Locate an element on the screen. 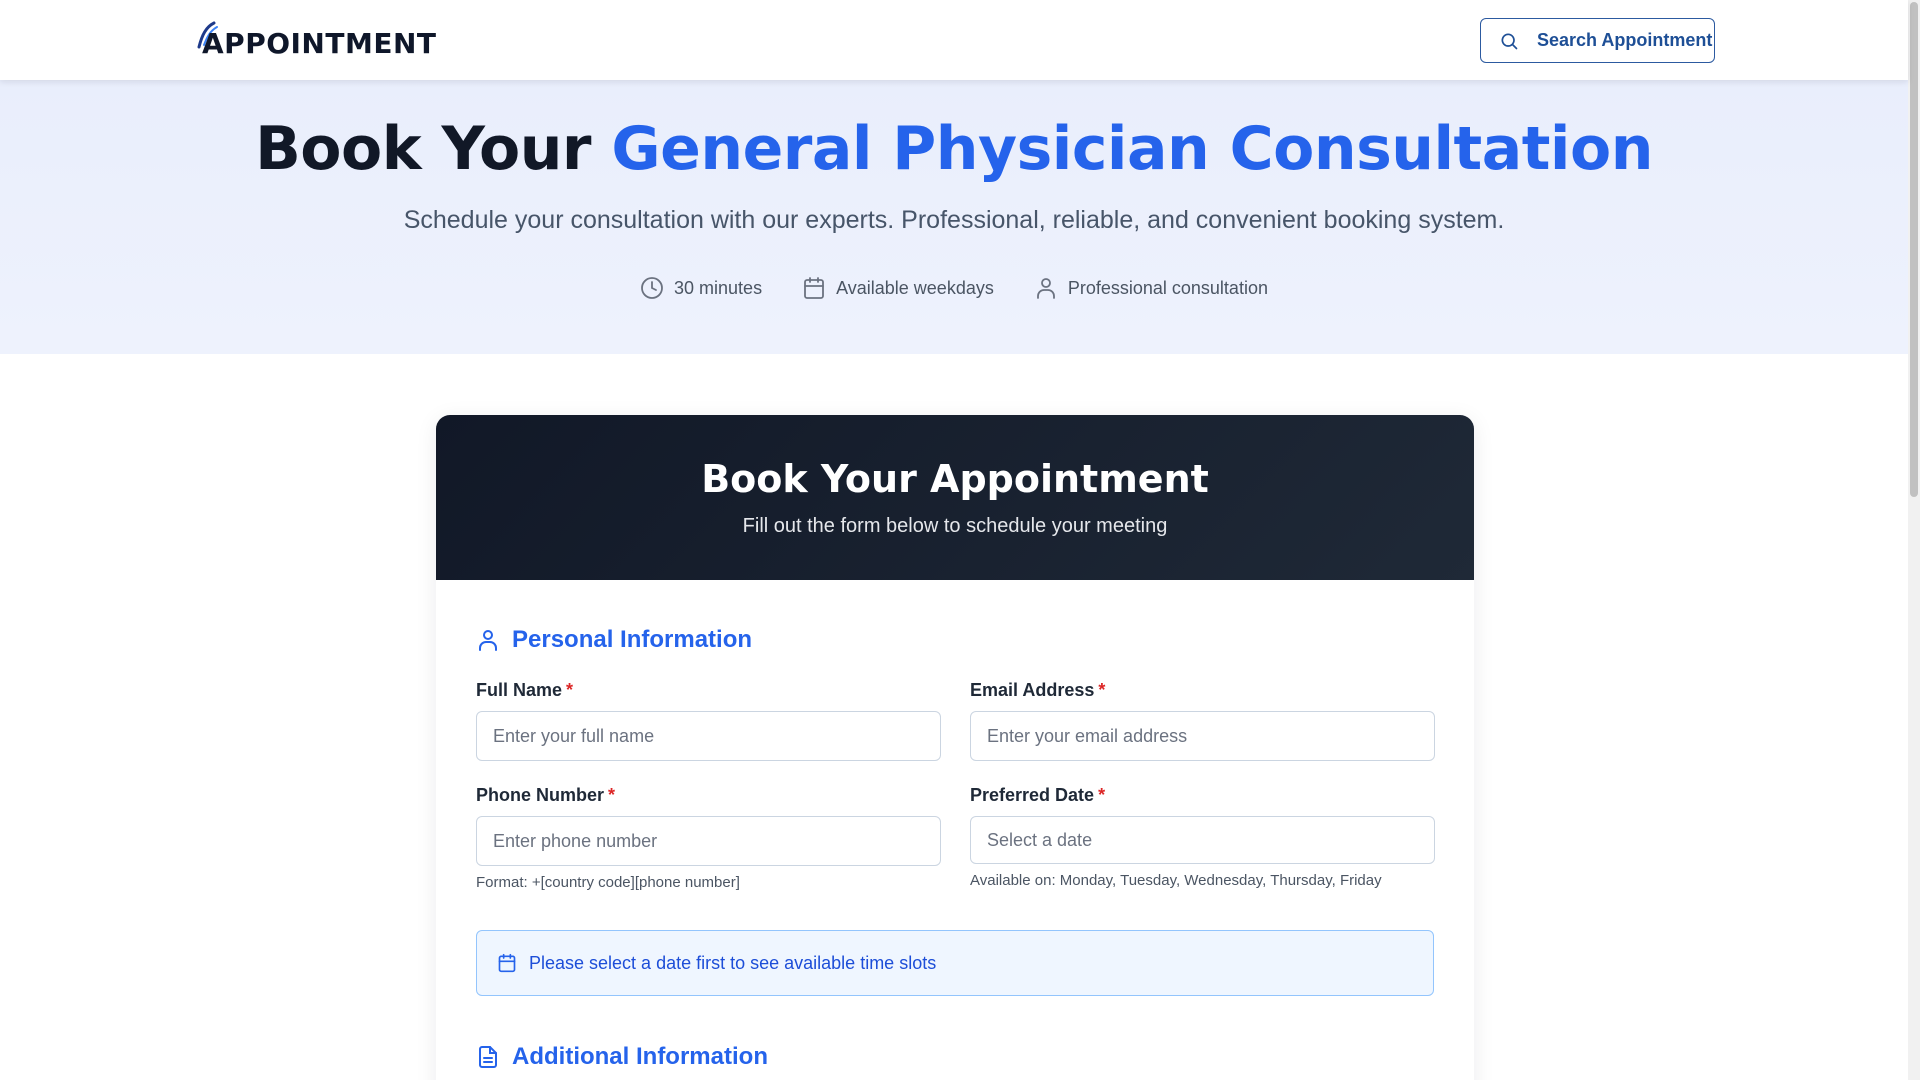 This screenshot has width=1920, height=1080. email-label: Email Address * is located at coordinates (1202, 690).